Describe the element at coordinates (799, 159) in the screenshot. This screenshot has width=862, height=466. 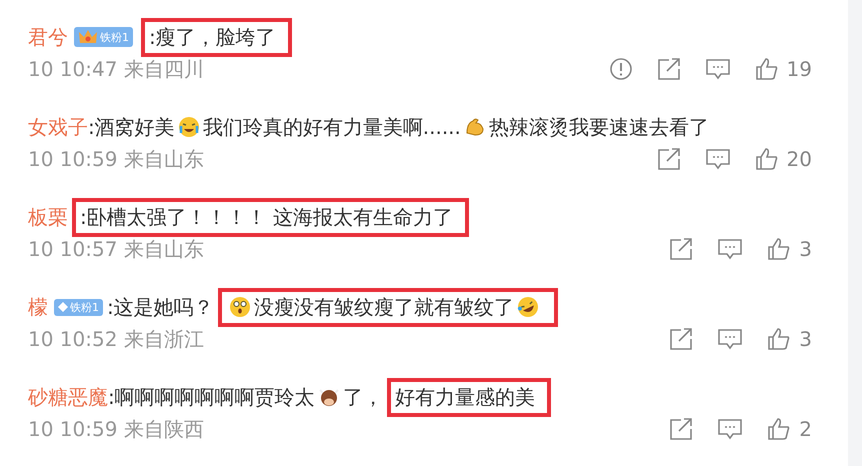
I see `like-count: 20` at that location.